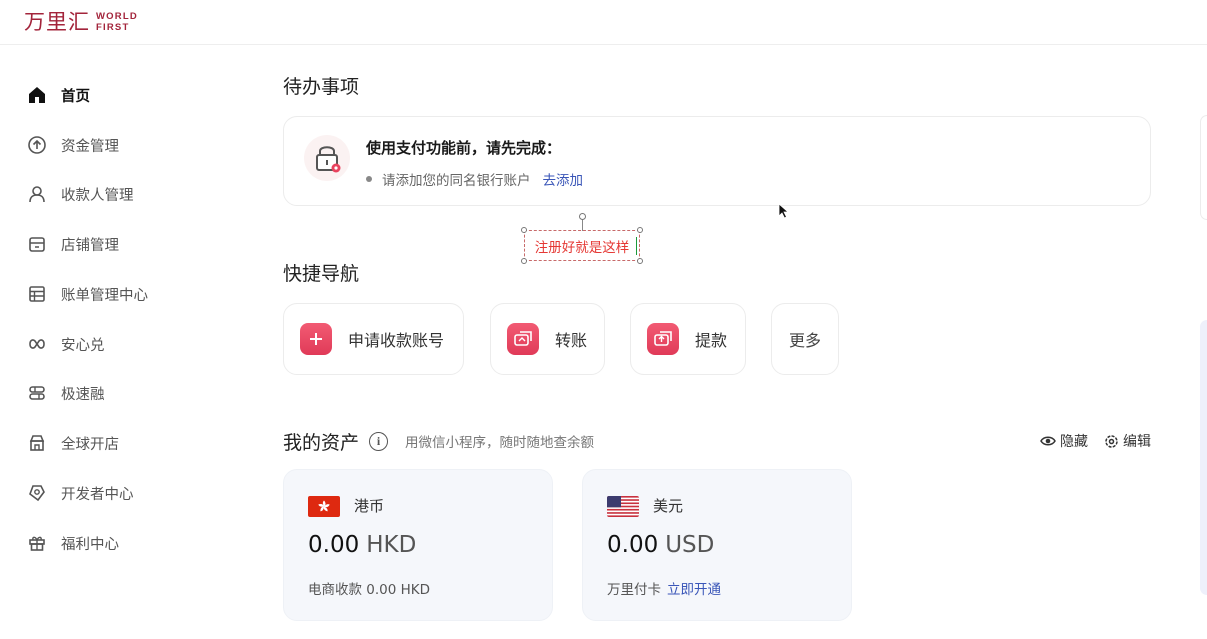 The width and height of the screenshot is (1207, 639). What do you see at coordinates (1074, 442) in the screenshot?
I see `hide-label: 隐藏` at bounding box center [1074, 442].